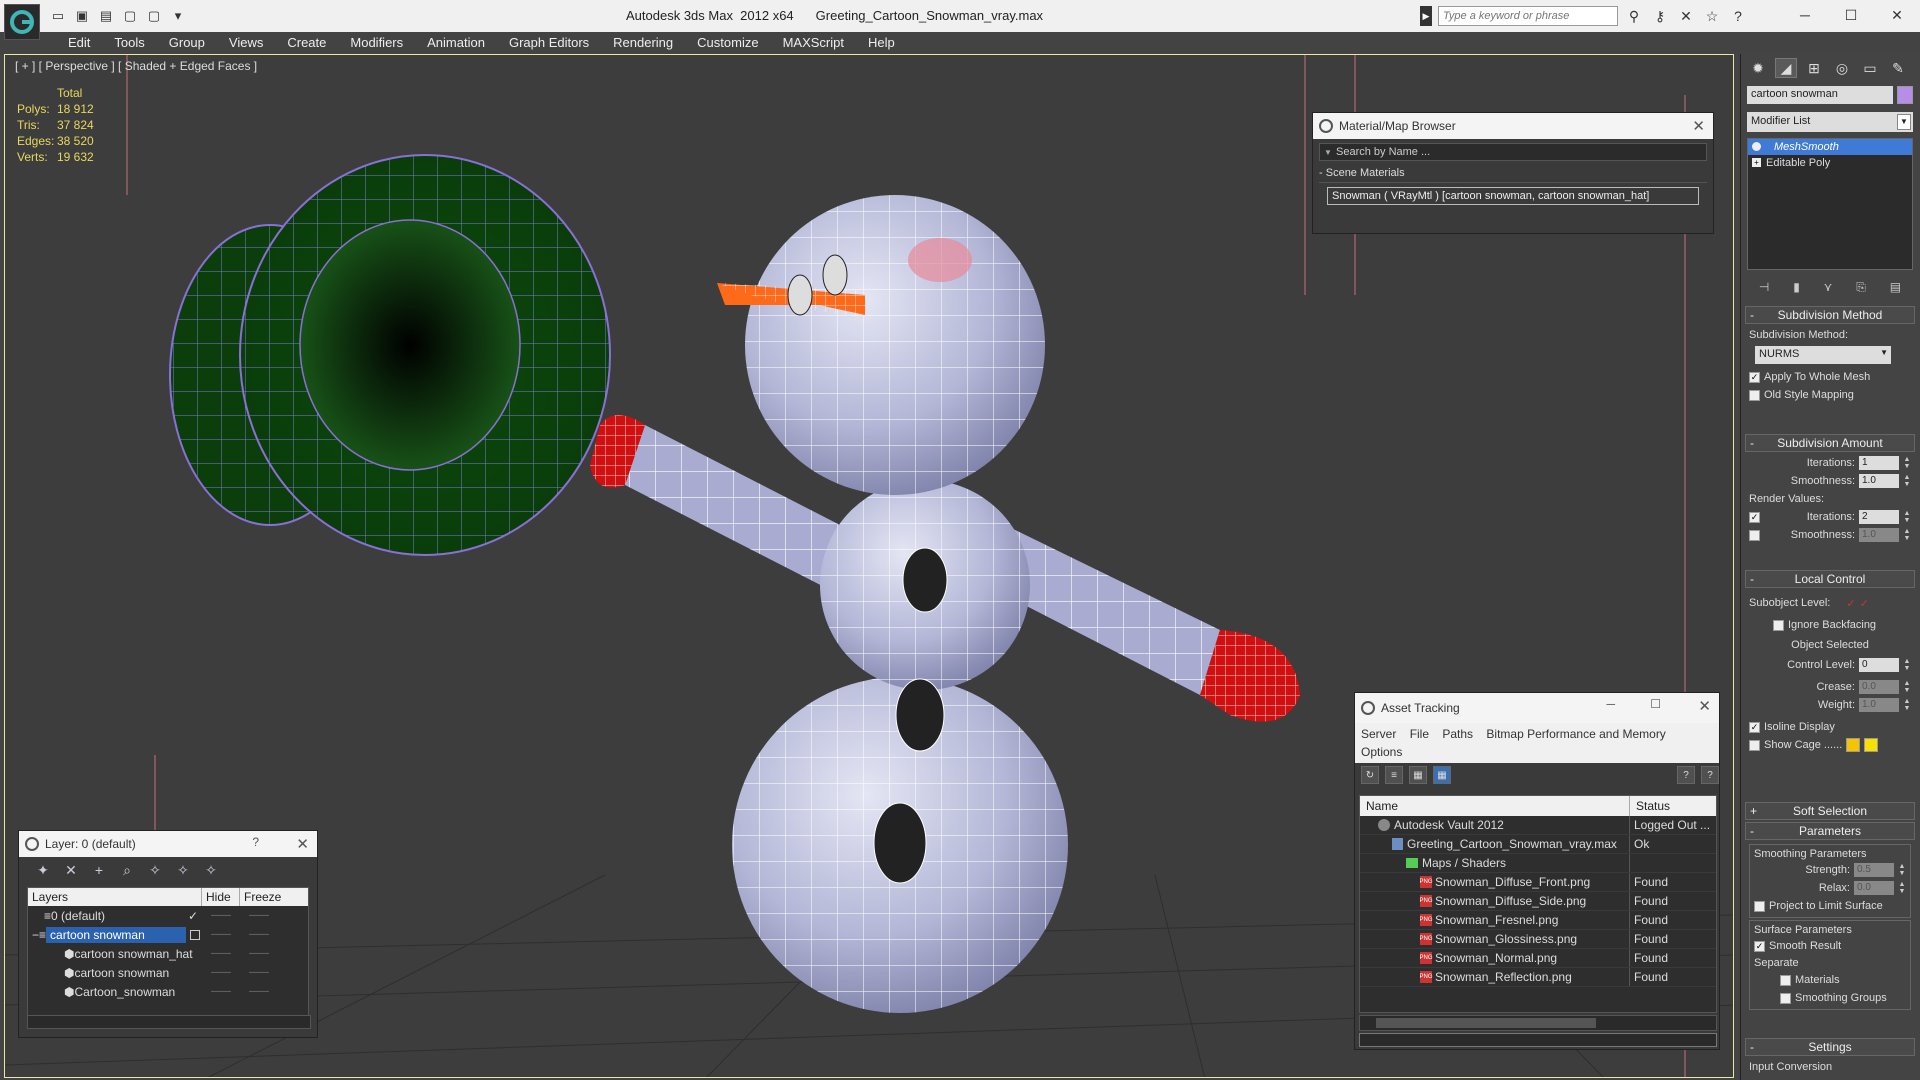 This screenshot has height=1080, width=1920. What do you see at coordinates (1830, 811) in the screenshot?
I see `soft-selection-header: + Soft Selection` at bounding box center [1830, 811].